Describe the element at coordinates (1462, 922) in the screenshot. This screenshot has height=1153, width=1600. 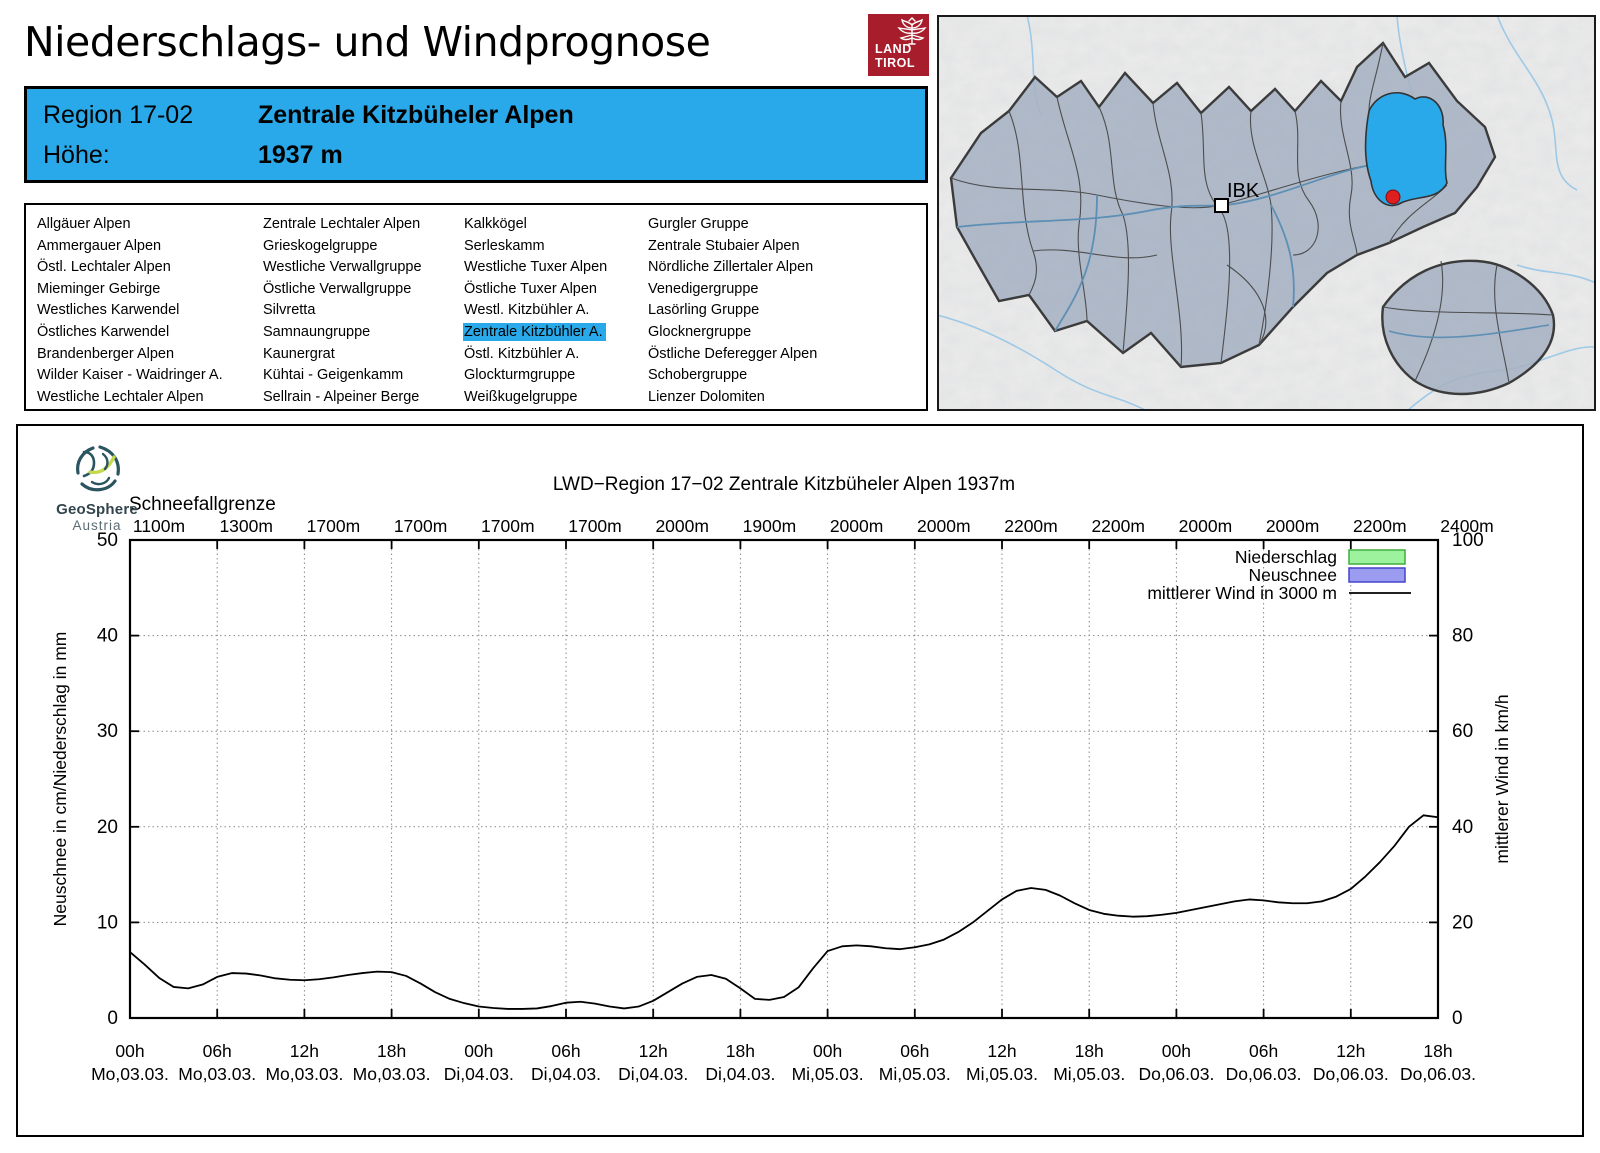
I see `y-tick-right-label: 20` at that location.